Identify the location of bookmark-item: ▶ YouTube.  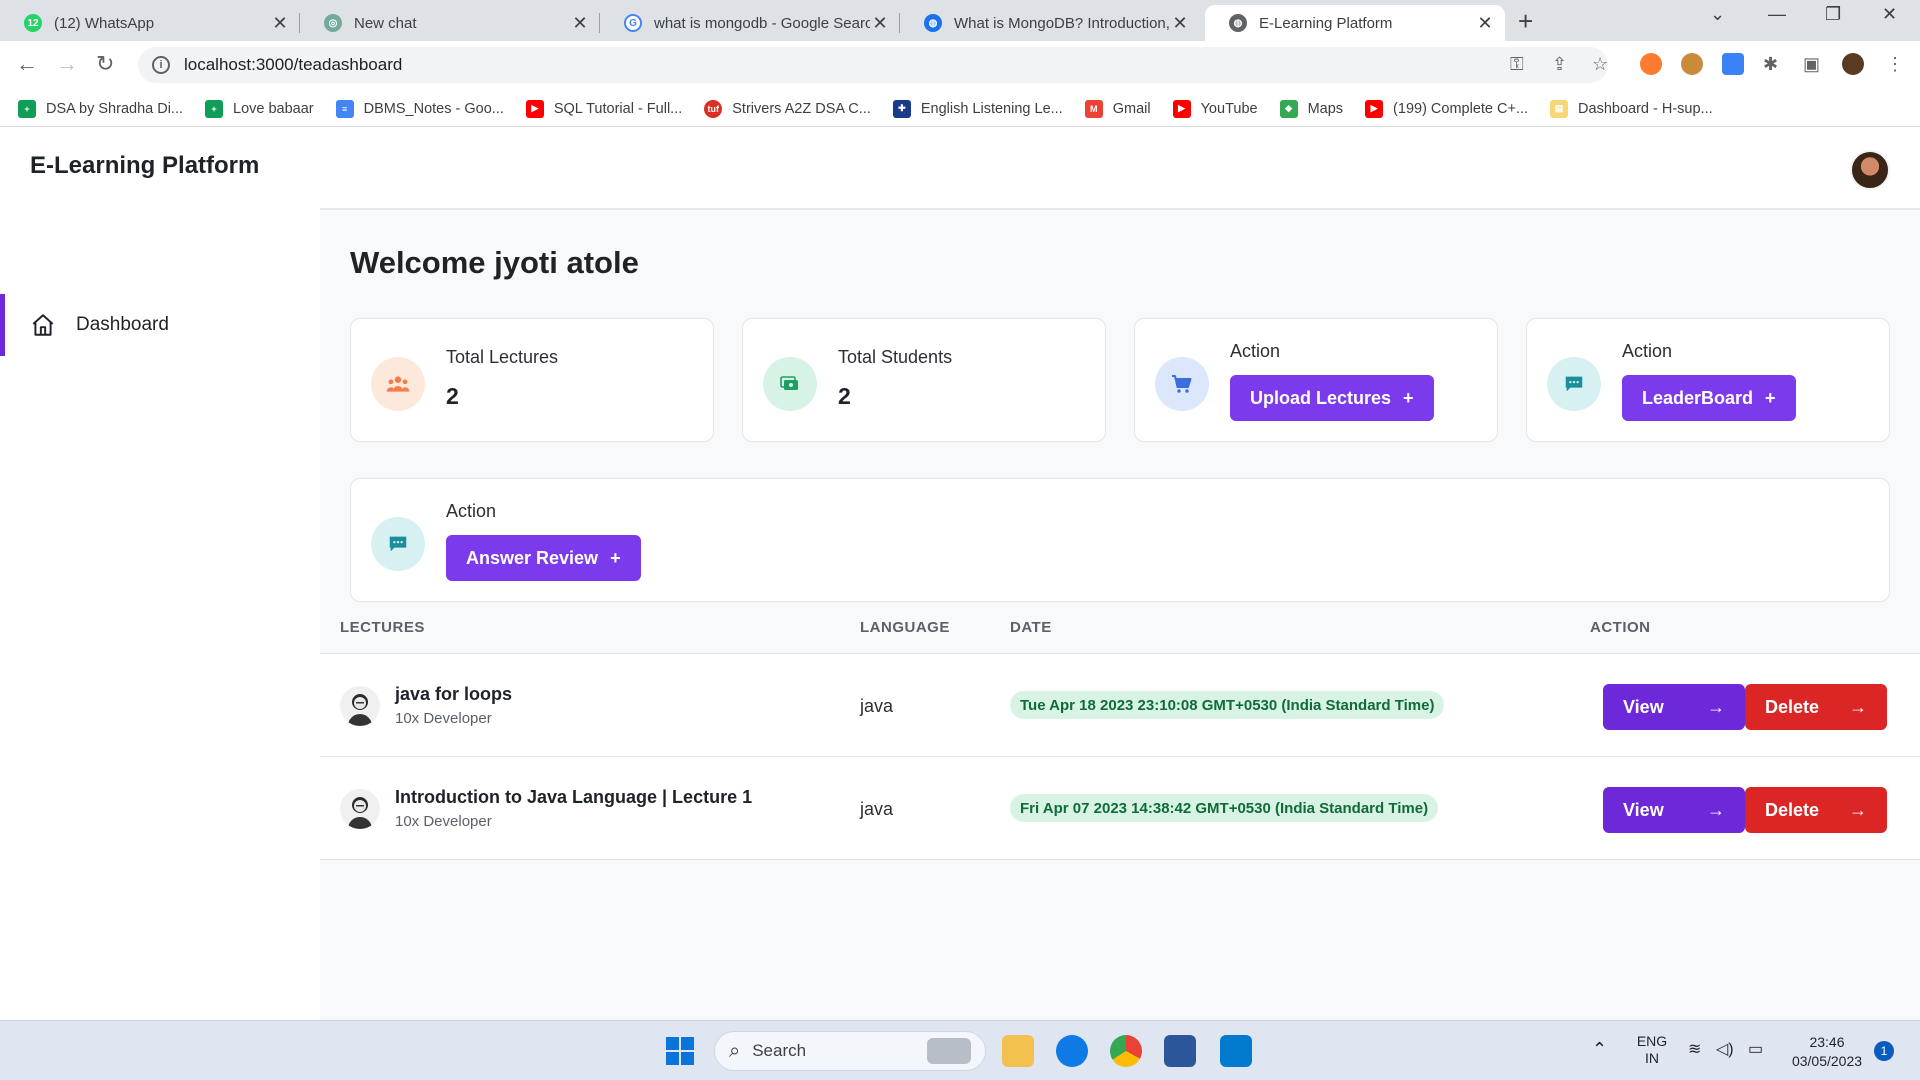
(1215, 108).